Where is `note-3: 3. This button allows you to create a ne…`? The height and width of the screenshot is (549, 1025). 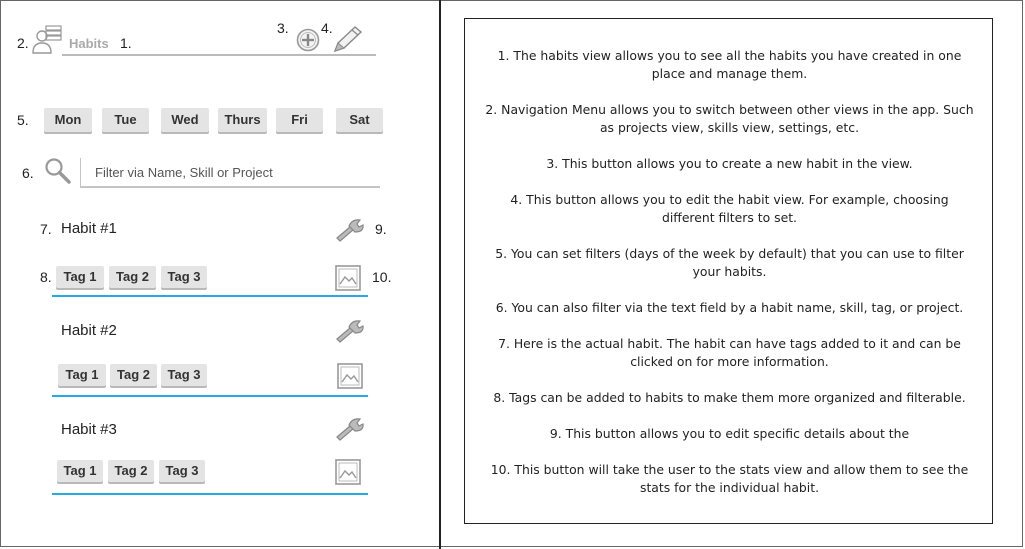 note-3: 3. This button allows you to create a ne… is located at coordinates (729, 163).